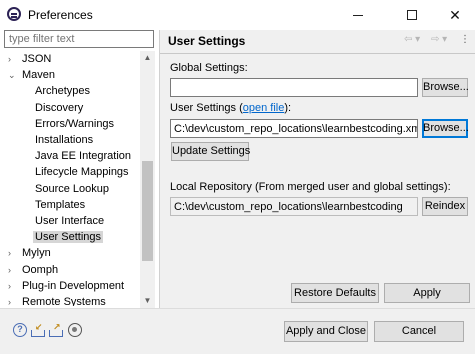  Describe the element at coordinates (465, 39) in the screenshot. I see `view-menu-icon: ⋮` at that location.